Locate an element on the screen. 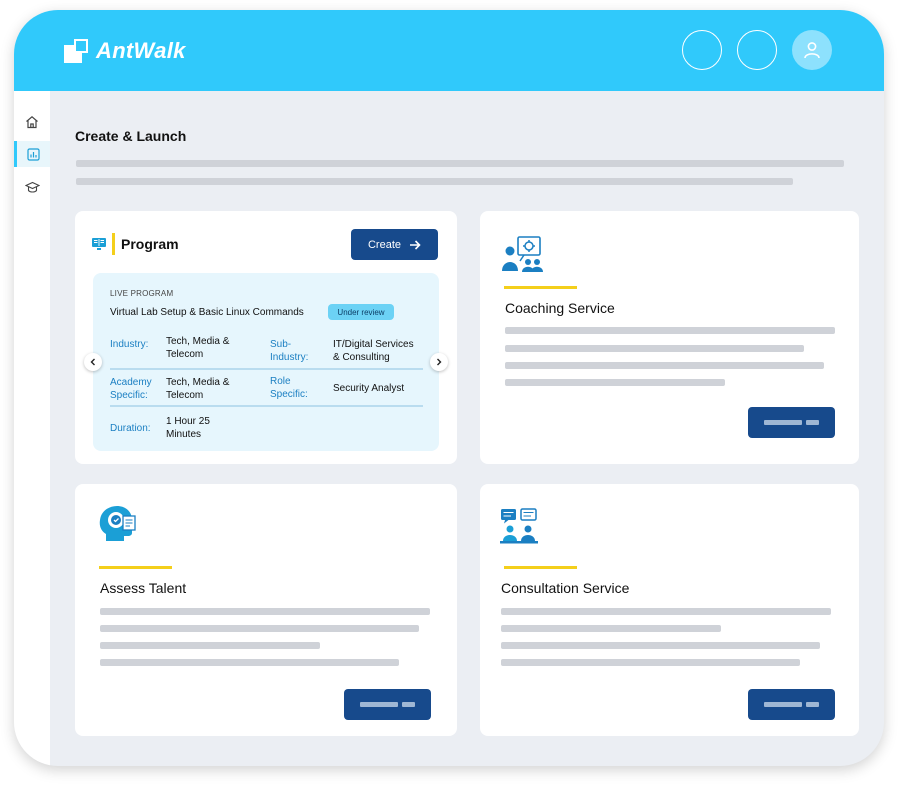  assess-talent-button is located at coordinates (387, 704).